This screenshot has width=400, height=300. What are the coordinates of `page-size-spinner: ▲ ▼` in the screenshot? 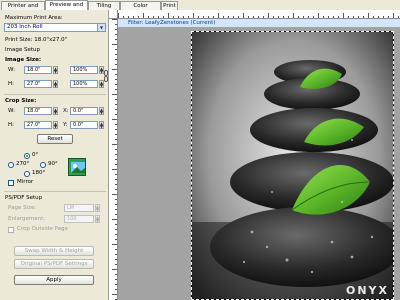 It's located at (97, 208).